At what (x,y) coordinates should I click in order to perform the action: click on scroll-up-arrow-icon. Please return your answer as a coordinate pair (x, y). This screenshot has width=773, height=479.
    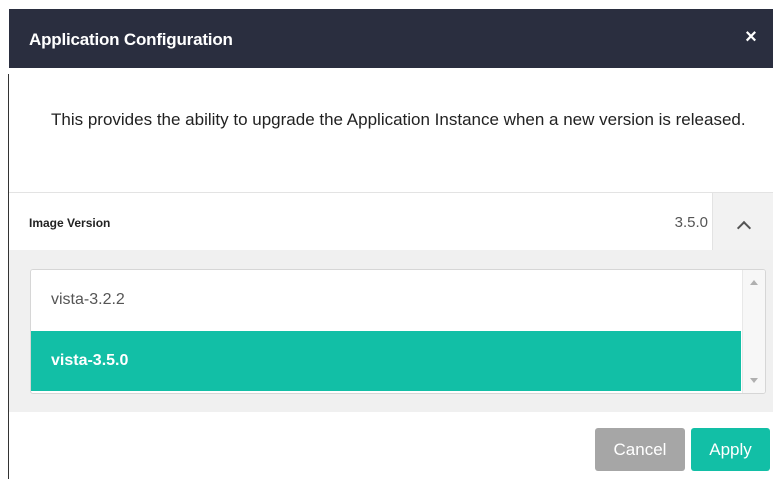
    Looking at the image, I should click on (754, 282).